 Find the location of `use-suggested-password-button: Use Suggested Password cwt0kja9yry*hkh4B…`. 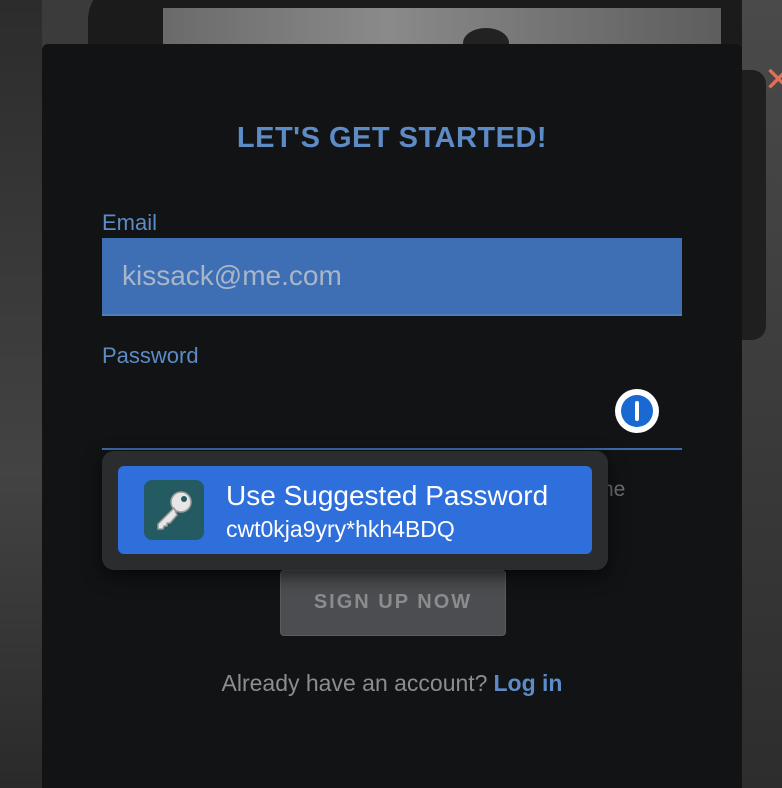

use-suggested-password-button: Use Suggested Password cwt0kja9yry*hkh4B… is located at coordinates (355, 510).